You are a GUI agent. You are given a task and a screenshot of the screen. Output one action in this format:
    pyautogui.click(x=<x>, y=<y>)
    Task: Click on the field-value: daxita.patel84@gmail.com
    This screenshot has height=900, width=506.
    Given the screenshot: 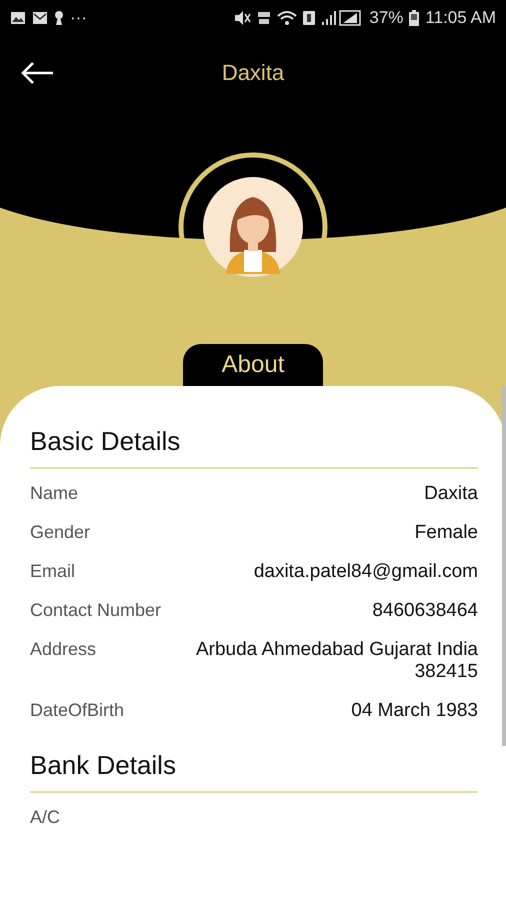 What is the action you would take?
    pyautogui.click(x=366, y=572)
    